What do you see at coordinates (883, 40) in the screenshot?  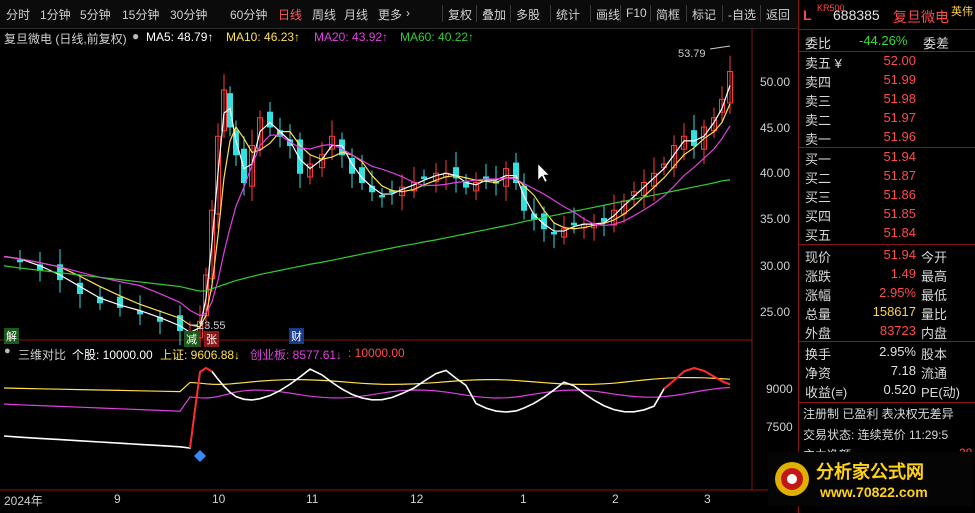 I see `weibi-value: -44.26%` at bounding box center [883, 40].